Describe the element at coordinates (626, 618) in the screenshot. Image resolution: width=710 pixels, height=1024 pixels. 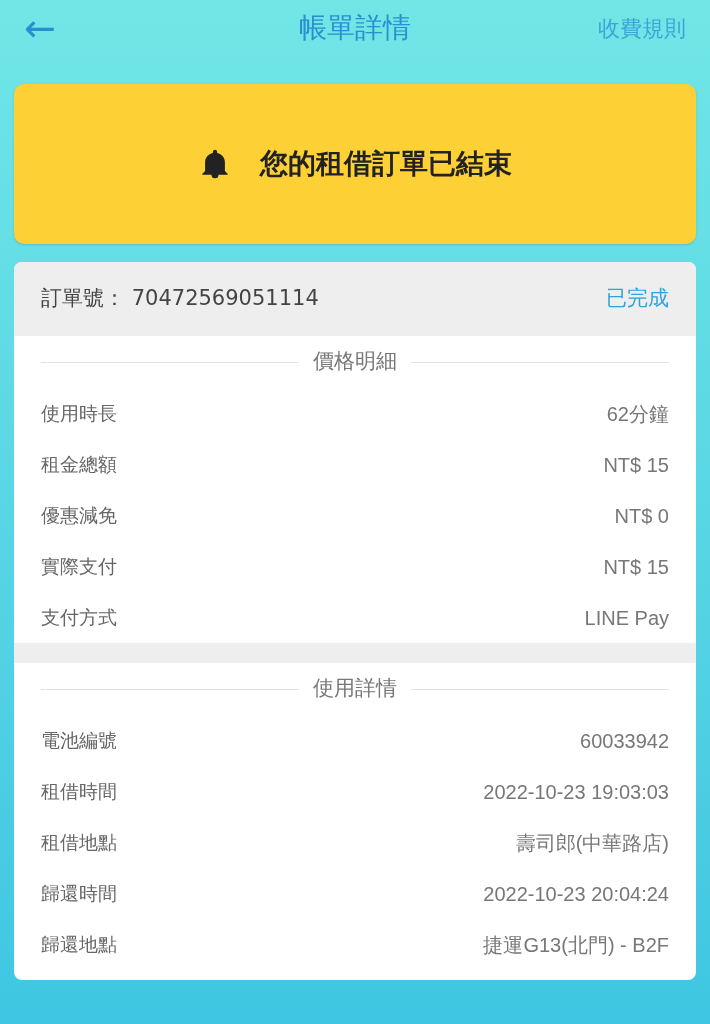
I see `row-value: LINE Pay` at that location.